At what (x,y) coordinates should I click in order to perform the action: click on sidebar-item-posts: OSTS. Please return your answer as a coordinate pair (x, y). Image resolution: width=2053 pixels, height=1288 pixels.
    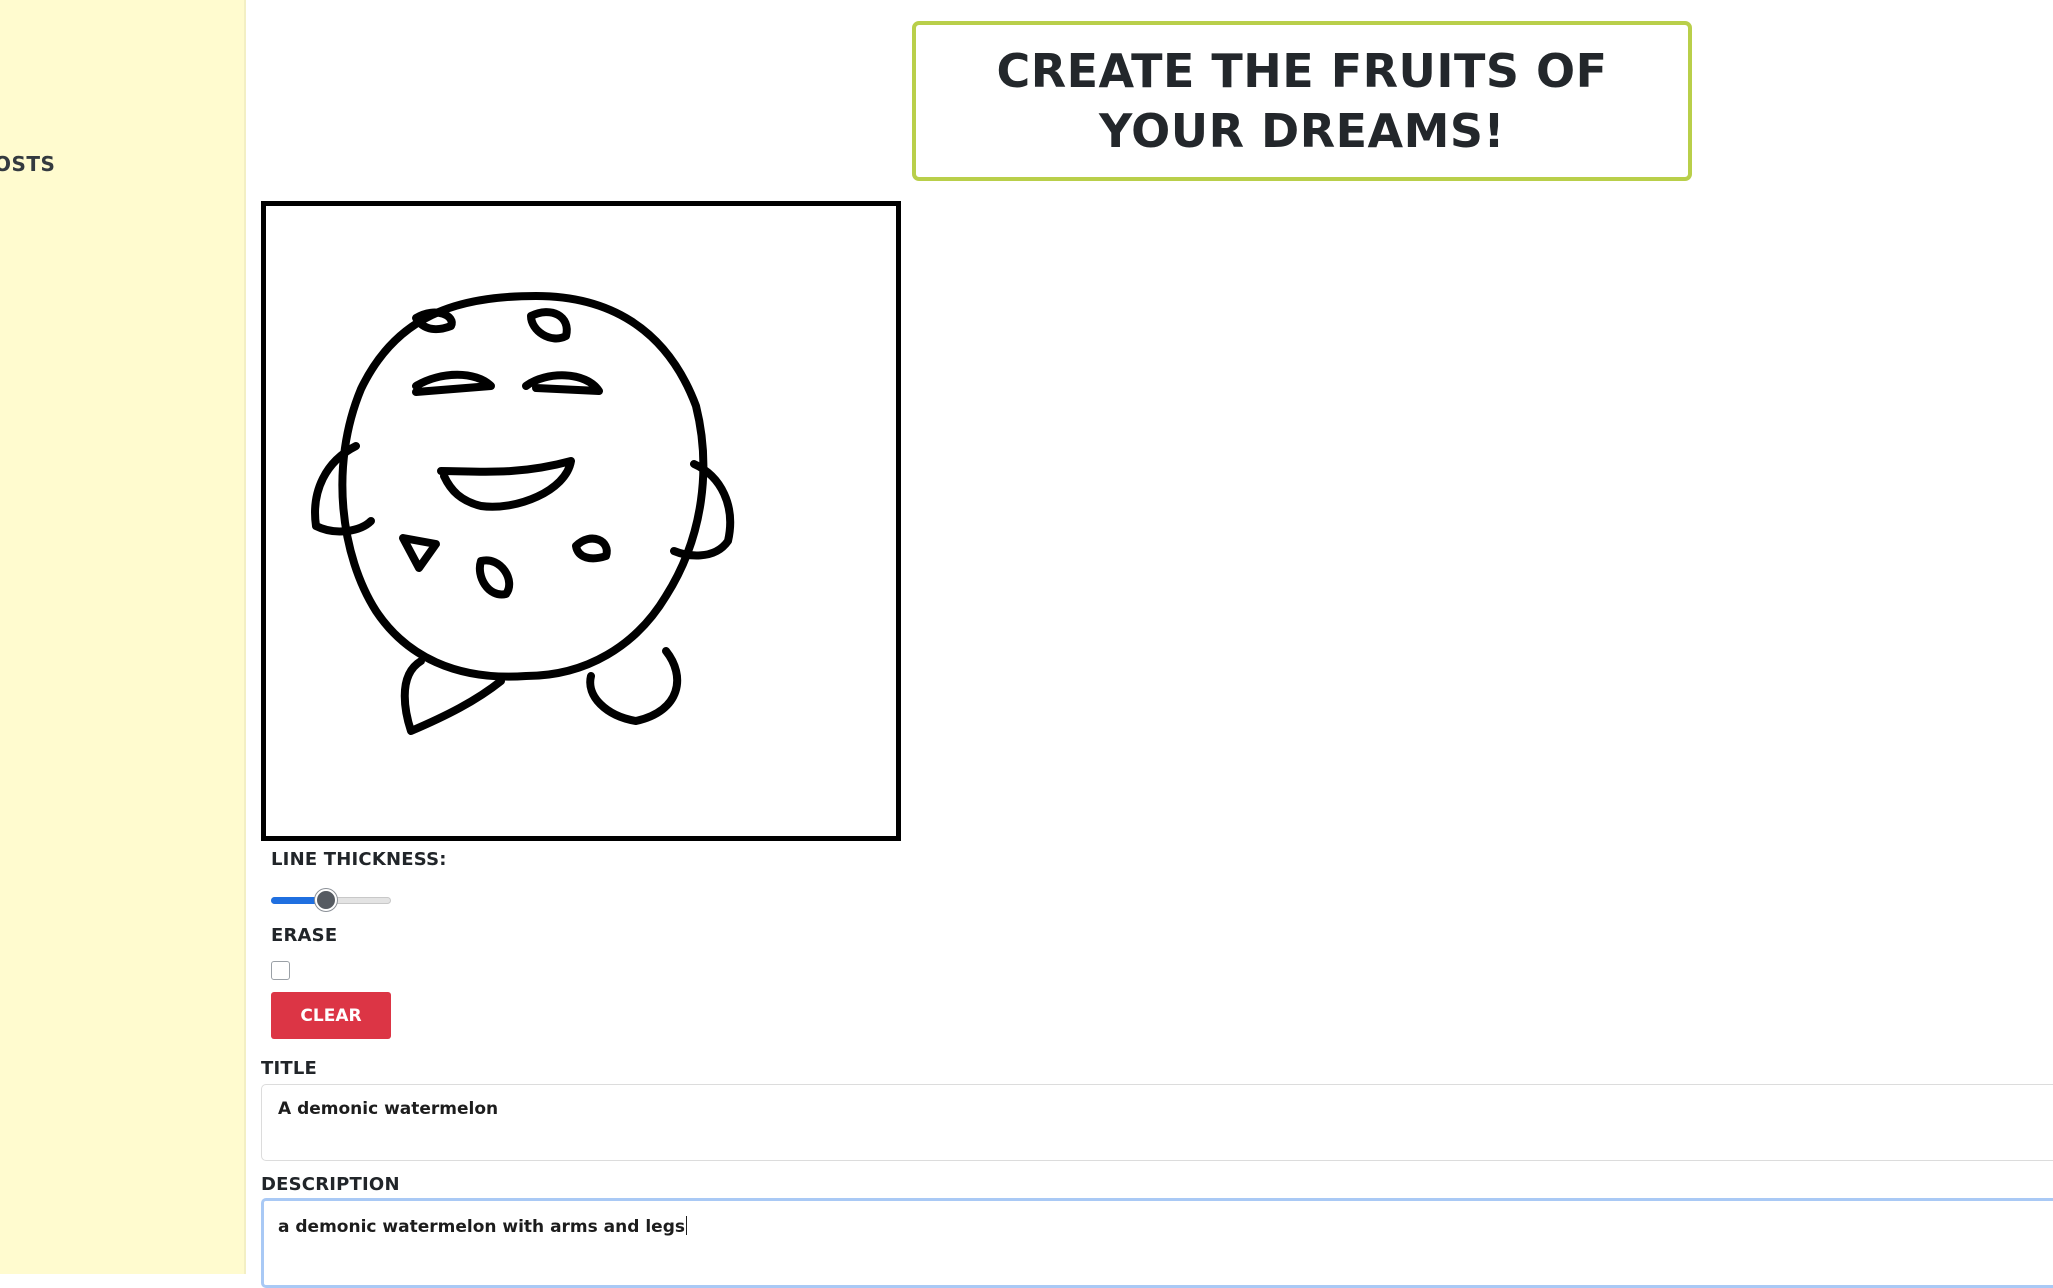
    Looking at the image, I should click on (27, 164).